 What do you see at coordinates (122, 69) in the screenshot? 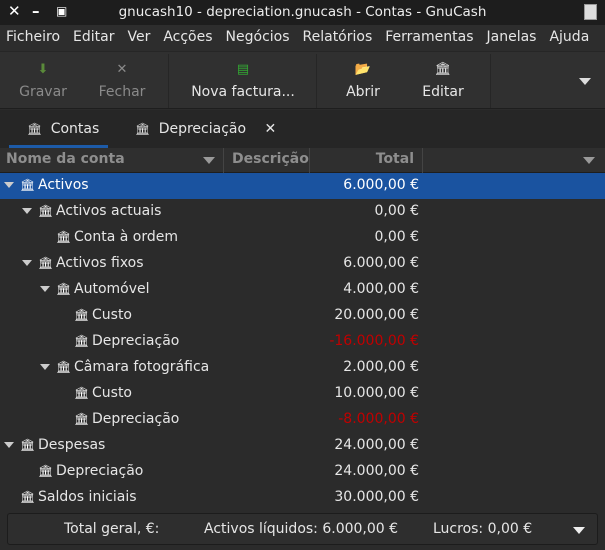
I see `close-icon: ✕` at bounding box center [122, 69].